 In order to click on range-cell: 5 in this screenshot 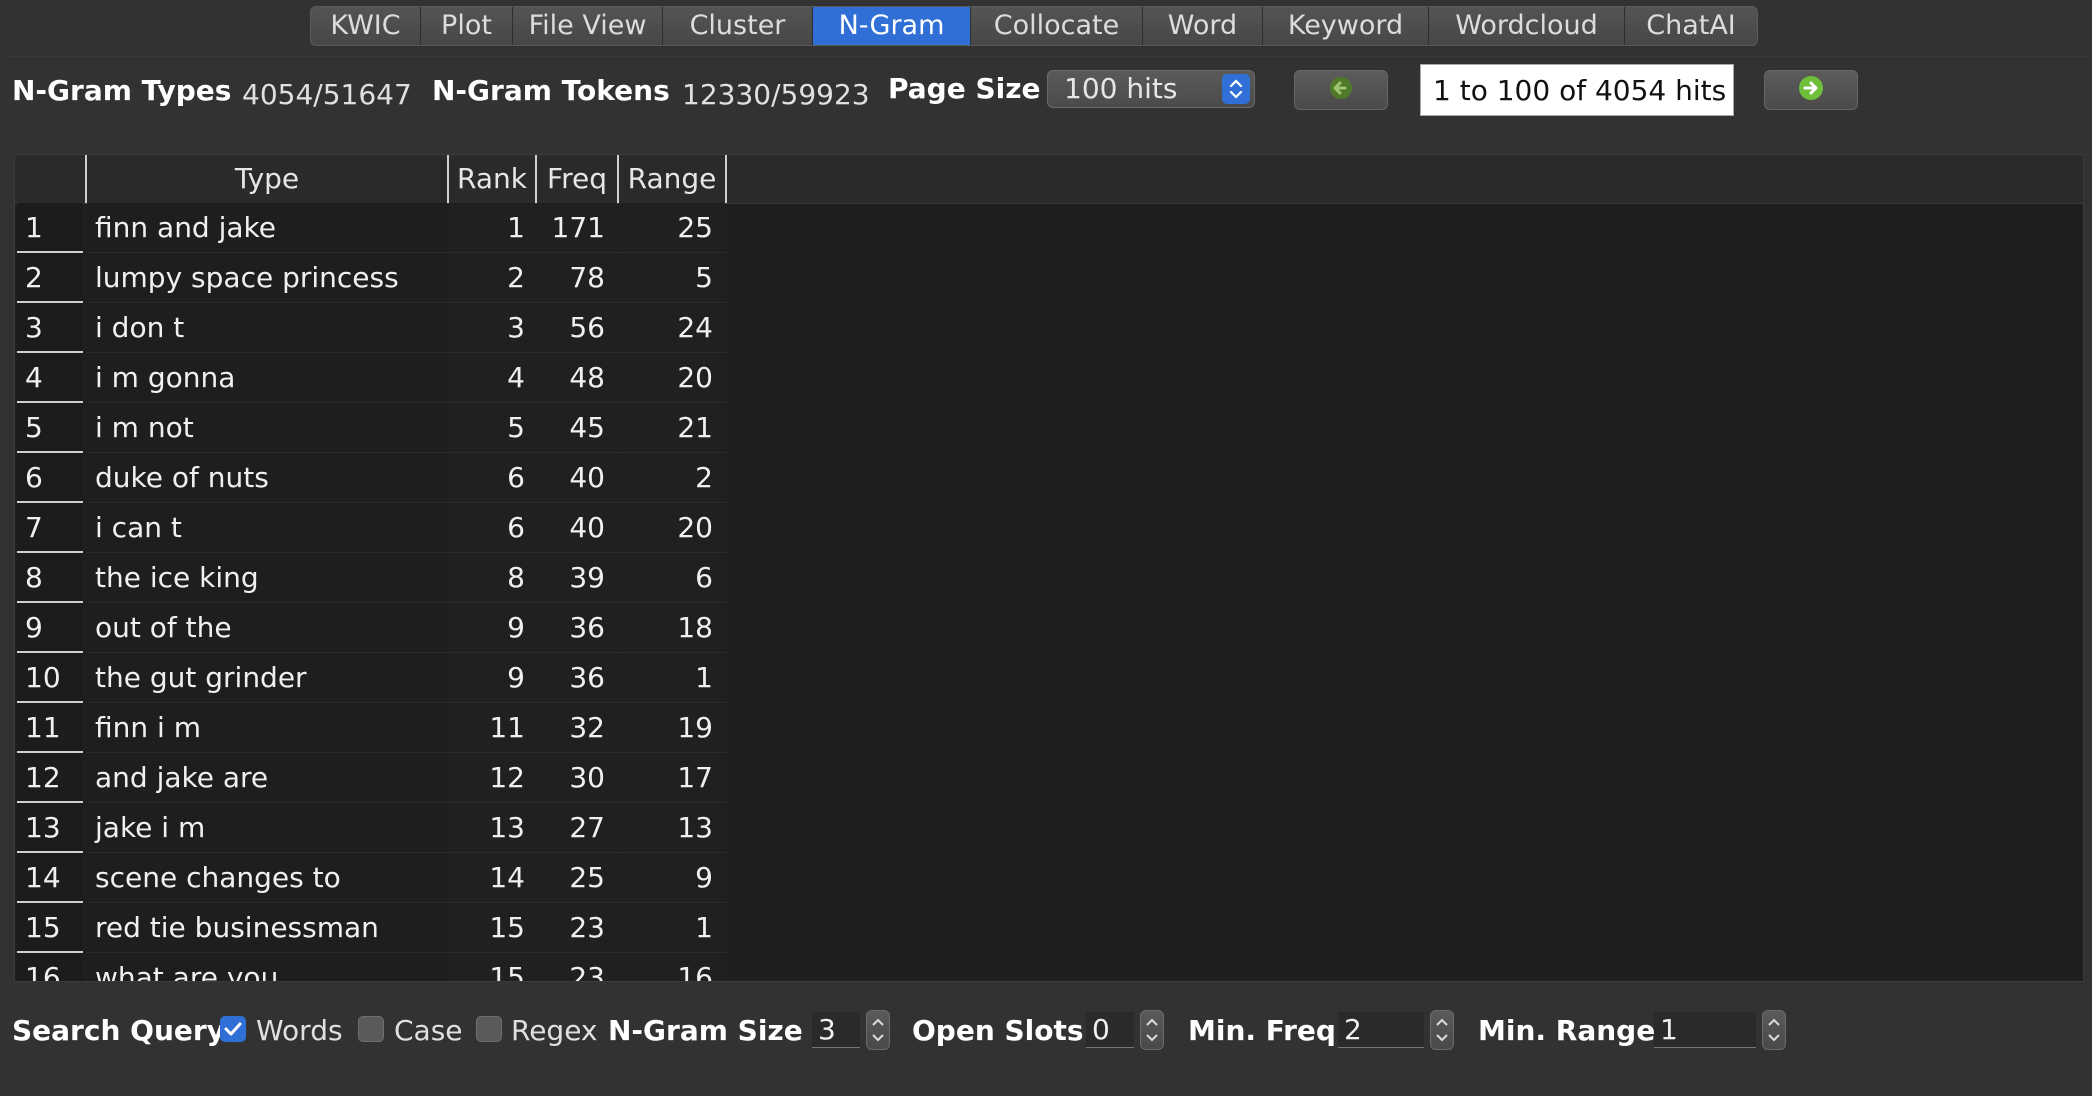, I will do `click(672, 278)`.